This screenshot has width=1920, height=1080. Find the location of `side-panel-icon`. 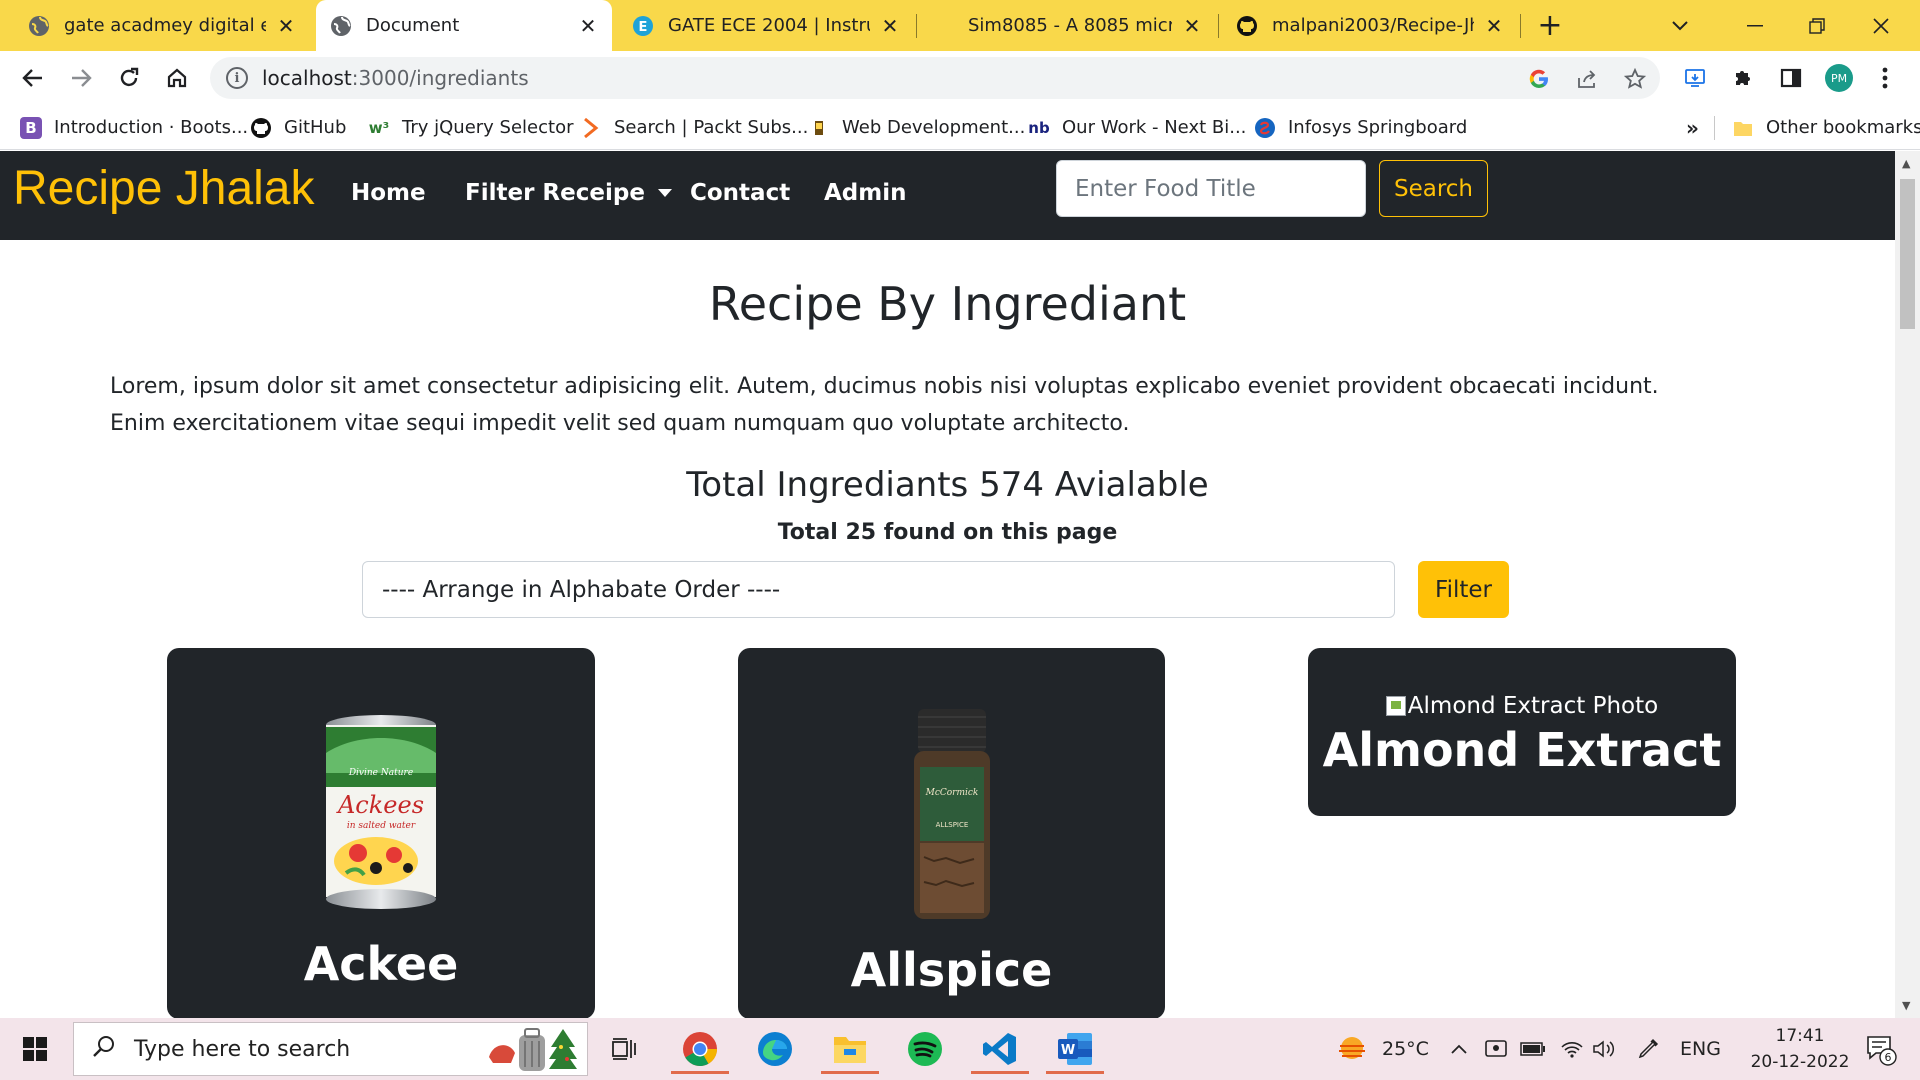

side-panel-icon is located at coordinates (1791, 78).